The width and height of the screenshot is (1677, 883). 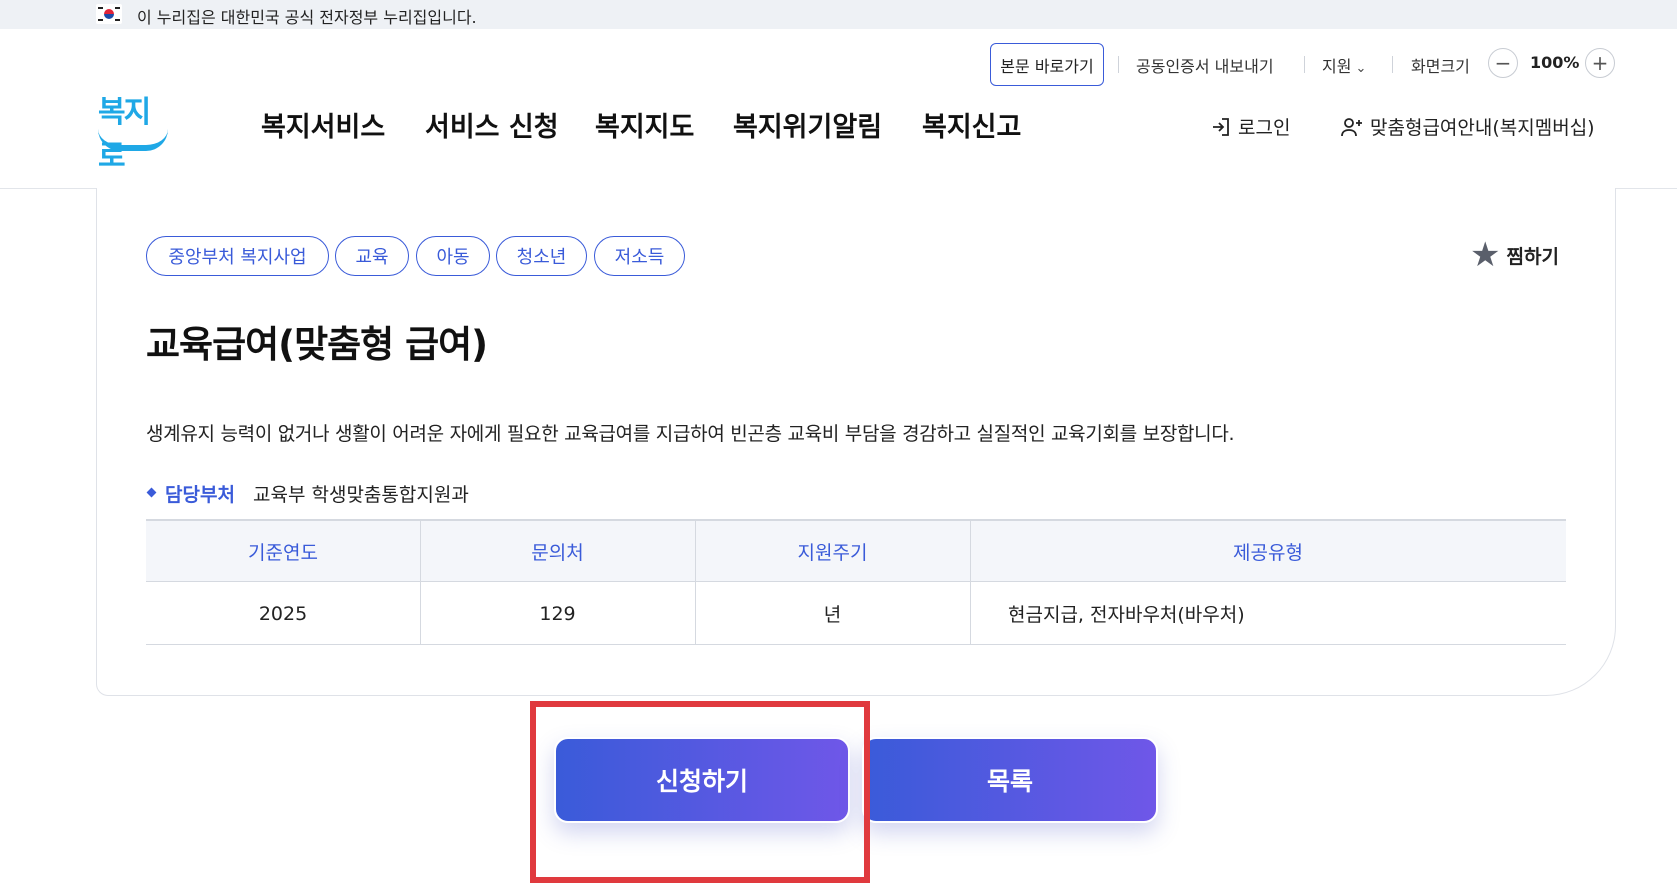 I want to click on dept-label: 담당부처, so click(x=200, y=495).